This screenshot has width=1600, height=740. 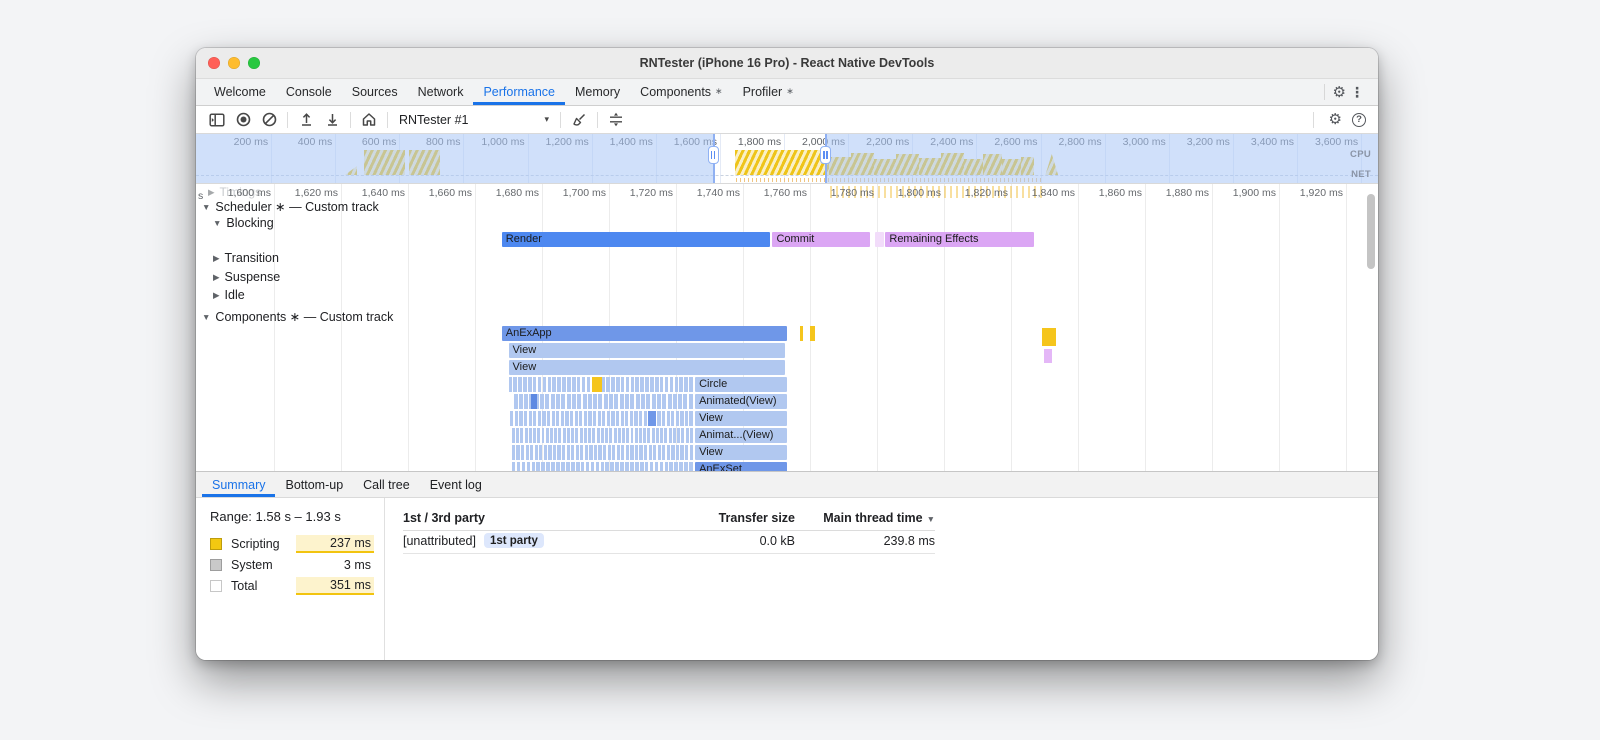 What do you see at coordinates (335, 565) in the screenshot?
I see `legend-value: 3 ms` at bounding box center [335, 565].